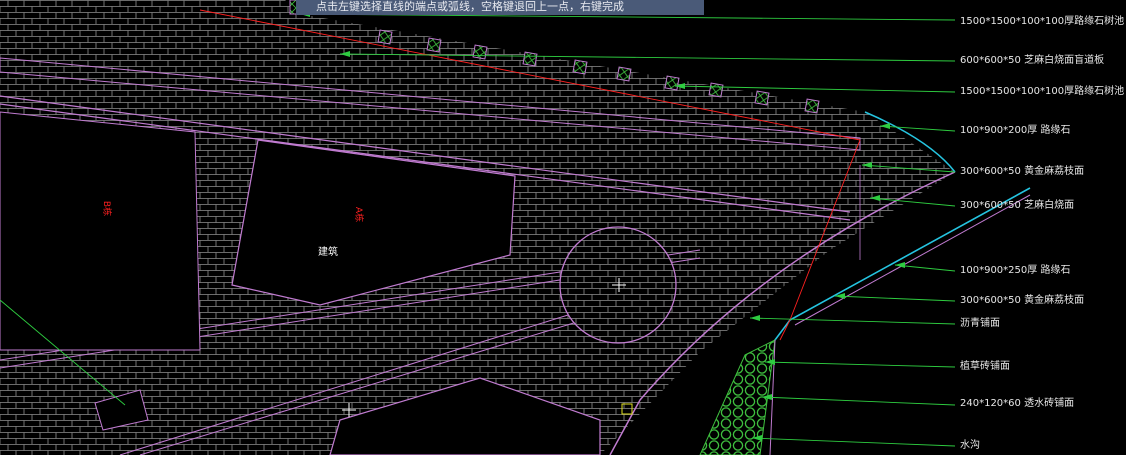 The height and width of the screenshot is (455, 1126). What do you see at coordinates (1032, 60) in the screenshot?
I see `annotation-label: 600*600*50 芝麻白烧面盲道板` at bounding box center [1032, 60].